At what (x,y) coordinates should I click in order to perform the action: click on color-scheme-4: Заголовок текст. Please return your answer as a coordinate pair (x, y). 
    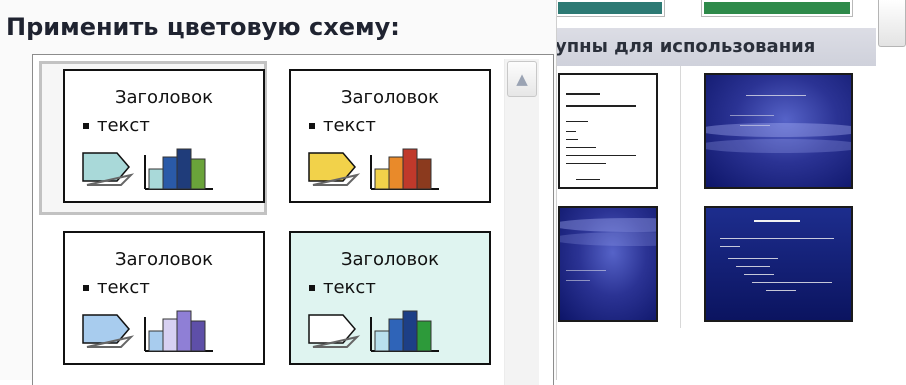
    Looking at the image, I should click on (390, 298).